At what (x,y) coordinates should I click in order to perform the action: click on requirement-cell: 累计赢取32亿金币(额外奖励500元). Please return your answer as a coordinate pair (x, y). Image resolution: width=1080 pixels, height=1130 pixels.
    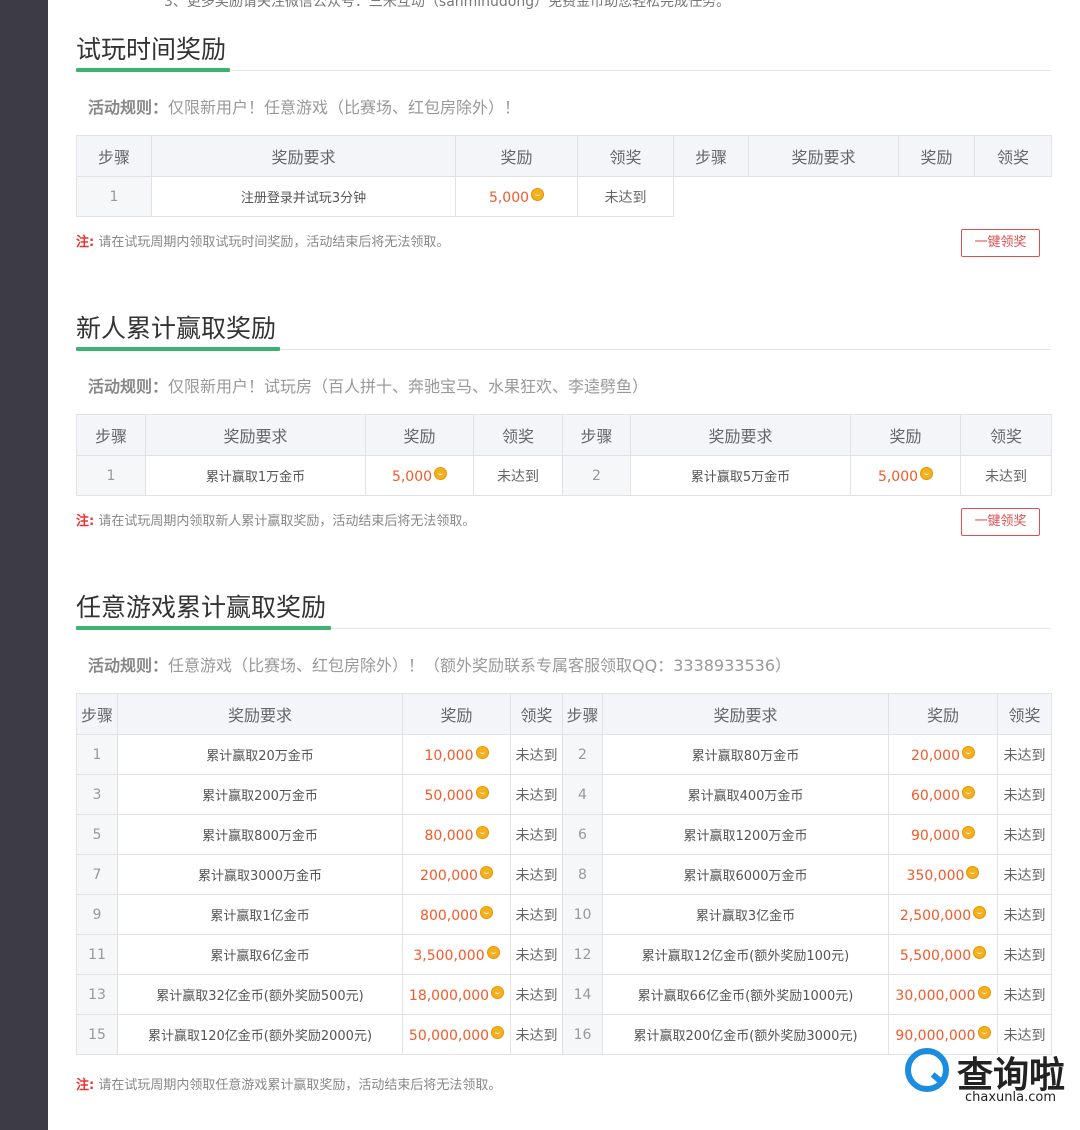
    Looking at the image, I should click on (260, 994).